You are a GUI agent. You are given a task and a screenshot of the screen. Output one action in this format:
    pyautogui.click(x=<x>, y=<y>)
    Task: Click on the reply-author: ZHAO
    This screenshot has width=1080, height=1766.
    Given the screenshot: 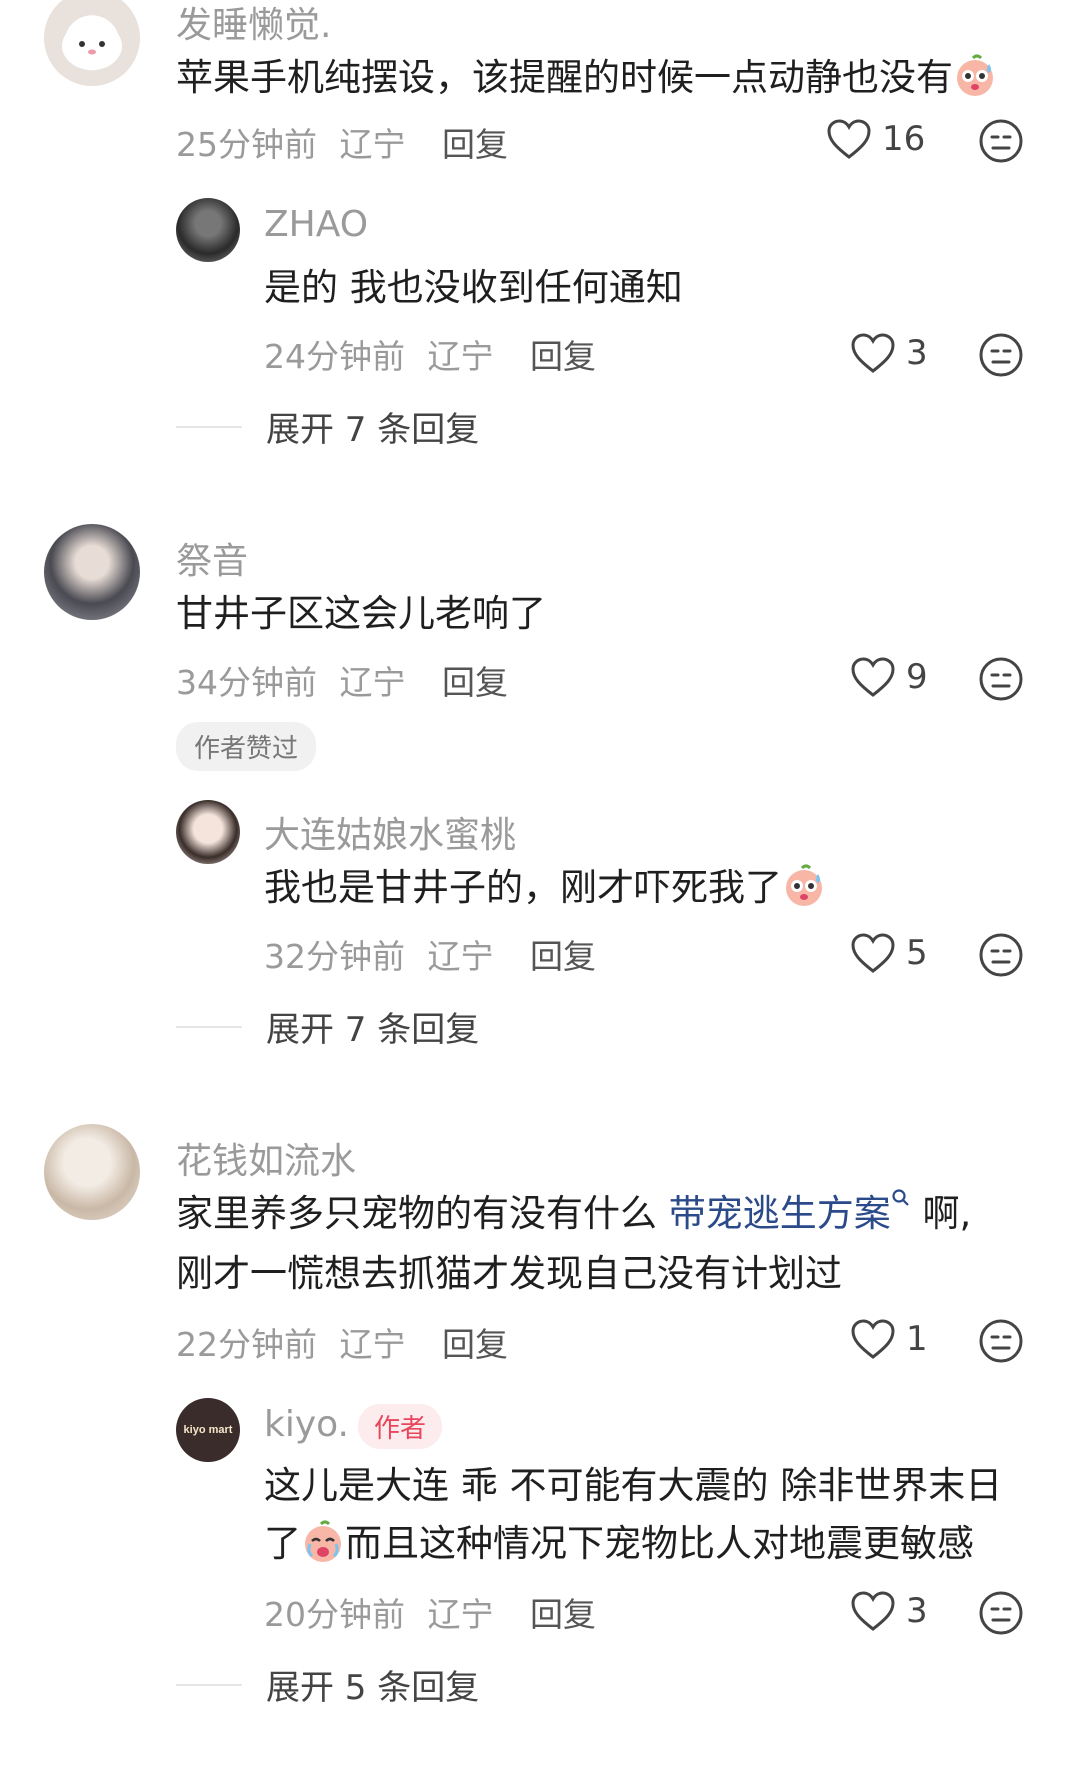 What is the action you would take?
    pyautogui.click(x=316, y=224)
    